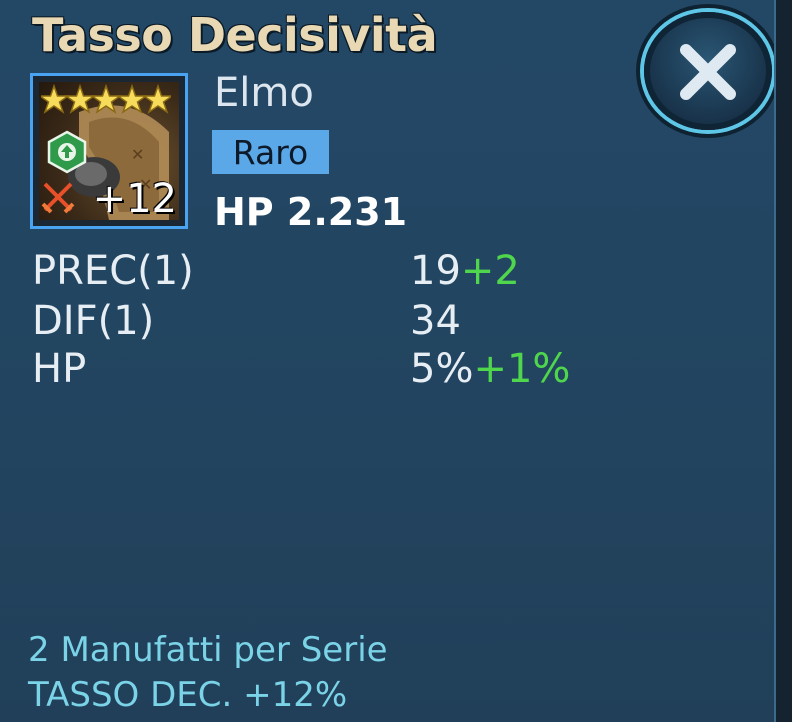  I want to click on rarity-stars, so click(106, 99).